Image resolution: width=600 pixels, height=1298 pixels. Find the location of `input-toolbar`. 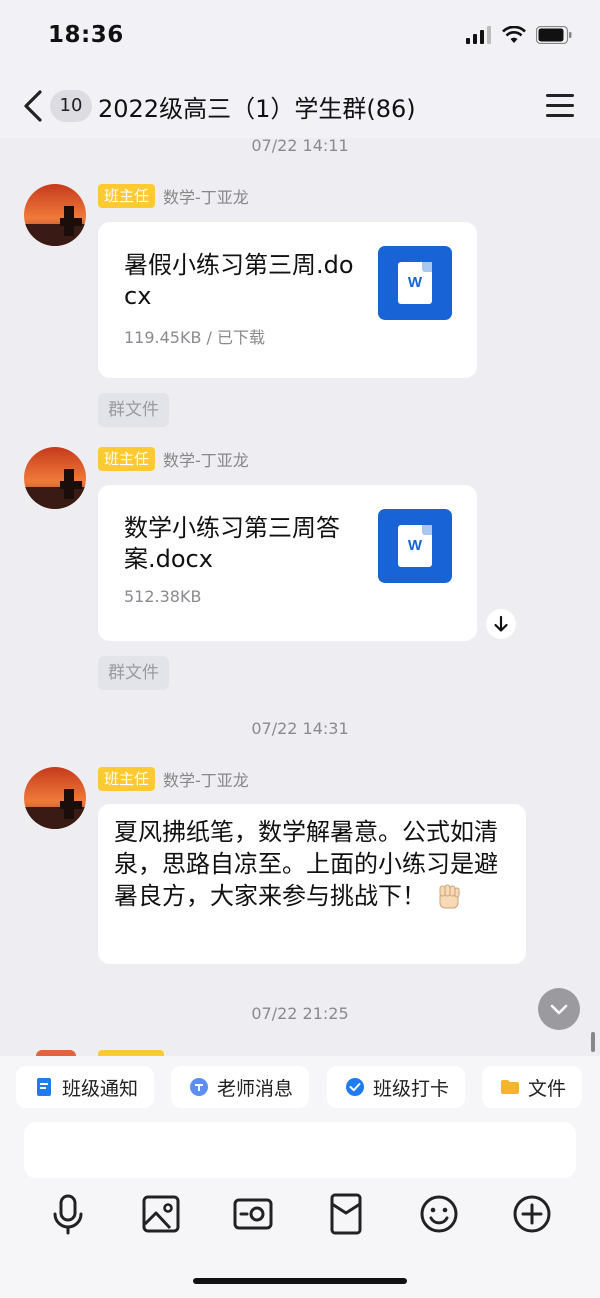

input-toolbar is located at coordinates (300, 1214).